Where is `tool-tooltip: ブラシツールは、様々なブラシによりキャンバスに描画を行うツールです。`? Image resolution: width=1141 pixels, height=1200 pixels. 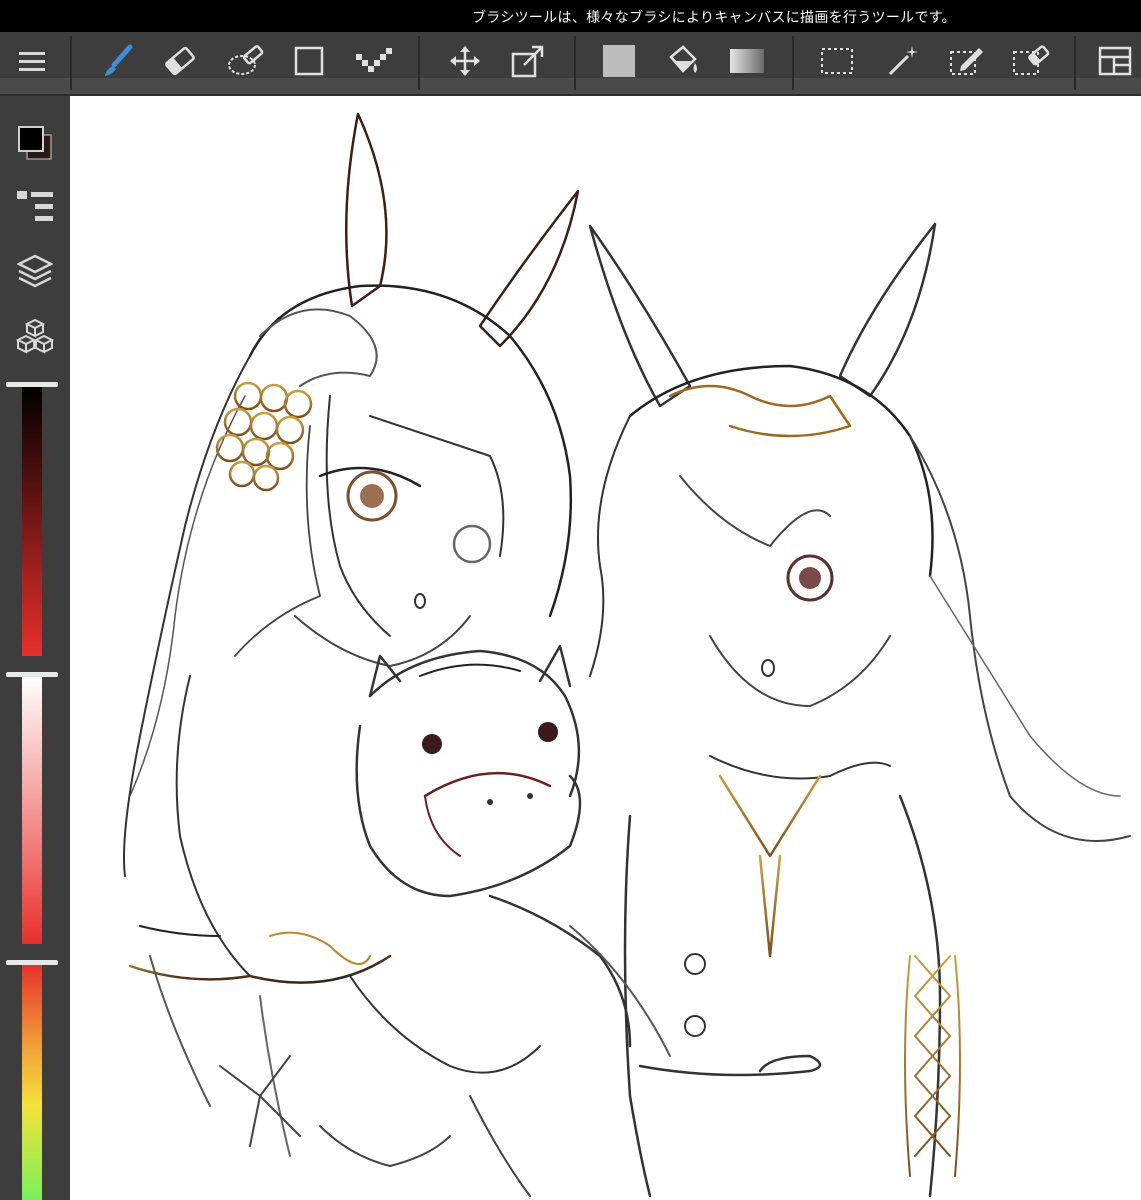 tool-tooltip: ブラシツールは、様々なブラシによりキャンバスに描画を行うツールです。 is located at coordinates (714, 18).